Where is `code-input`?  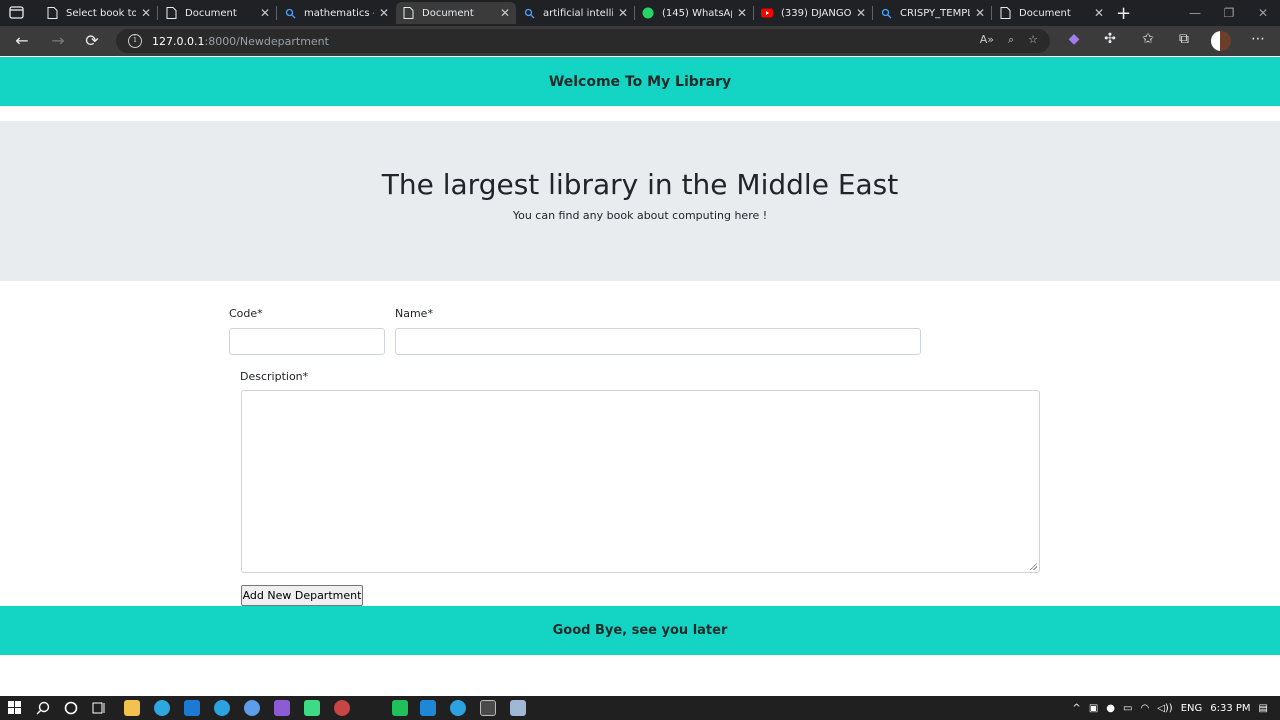
code-input is located at coordinates (307, 341).